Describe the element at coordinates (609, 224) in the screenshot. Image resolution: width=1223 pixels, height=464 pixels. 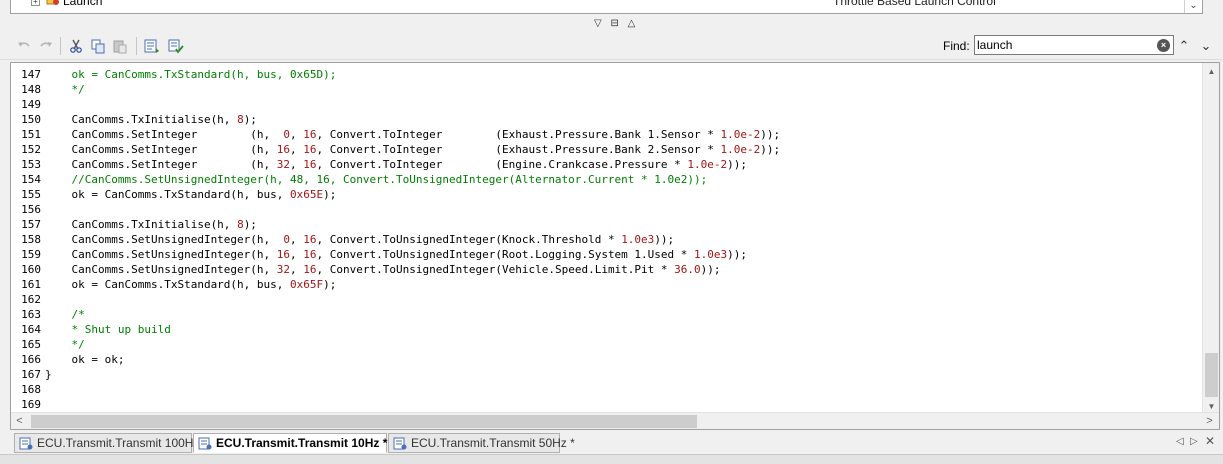
I see `code-line: 157 CanComms.TxInitialise(h, 8);` at that location.